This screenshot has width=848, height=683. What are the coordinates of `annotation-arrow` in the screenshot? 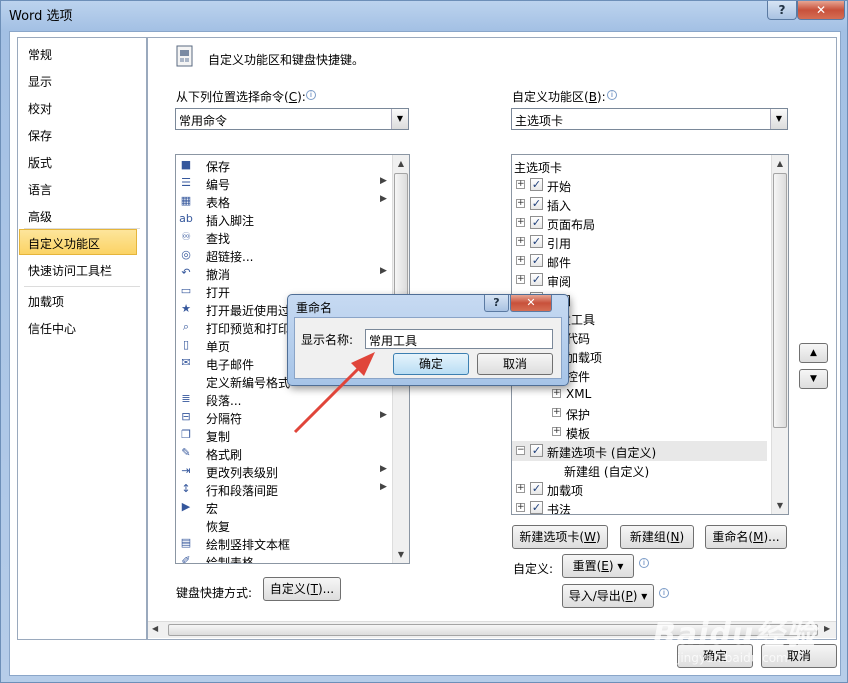 It's located at (334, 393).